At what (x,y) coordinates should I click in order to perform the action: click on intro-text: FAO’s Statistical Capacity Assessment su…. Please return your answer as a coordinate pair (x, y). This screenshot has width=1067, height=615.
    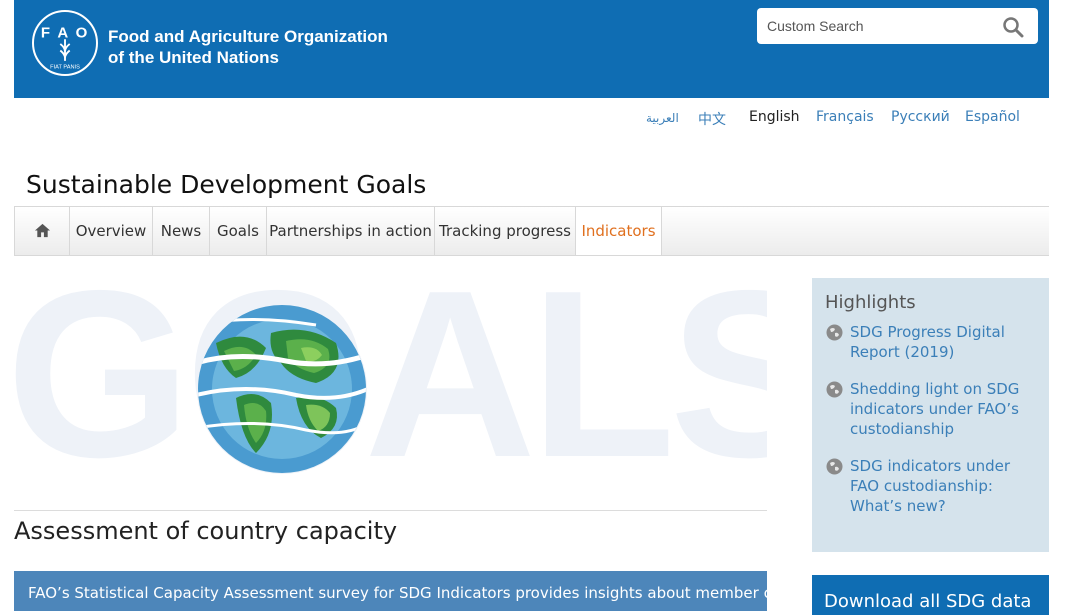
    Looking at the image, I should click on (397, 593).